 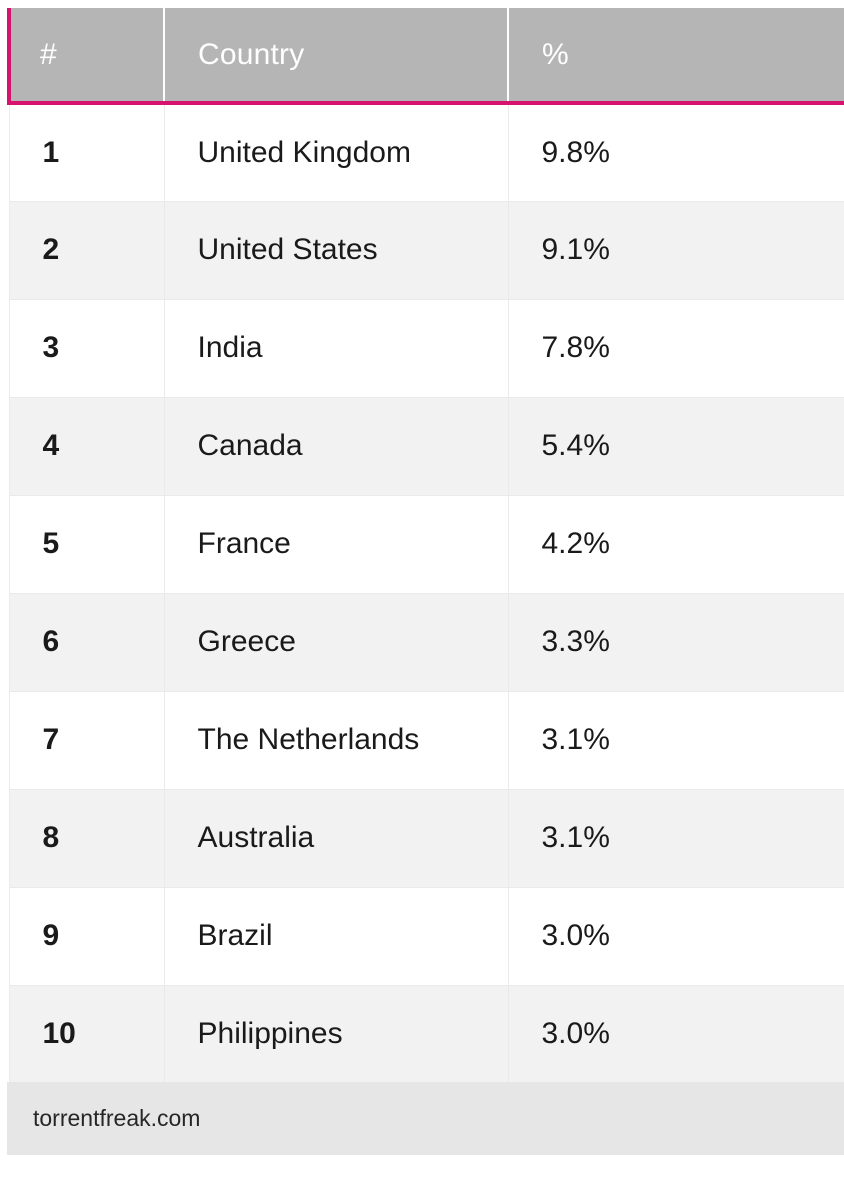 What do you see at coordinates (86, 740) in the screenshot?
I see `cell-rank: 7` at bounding box center [86, 740].